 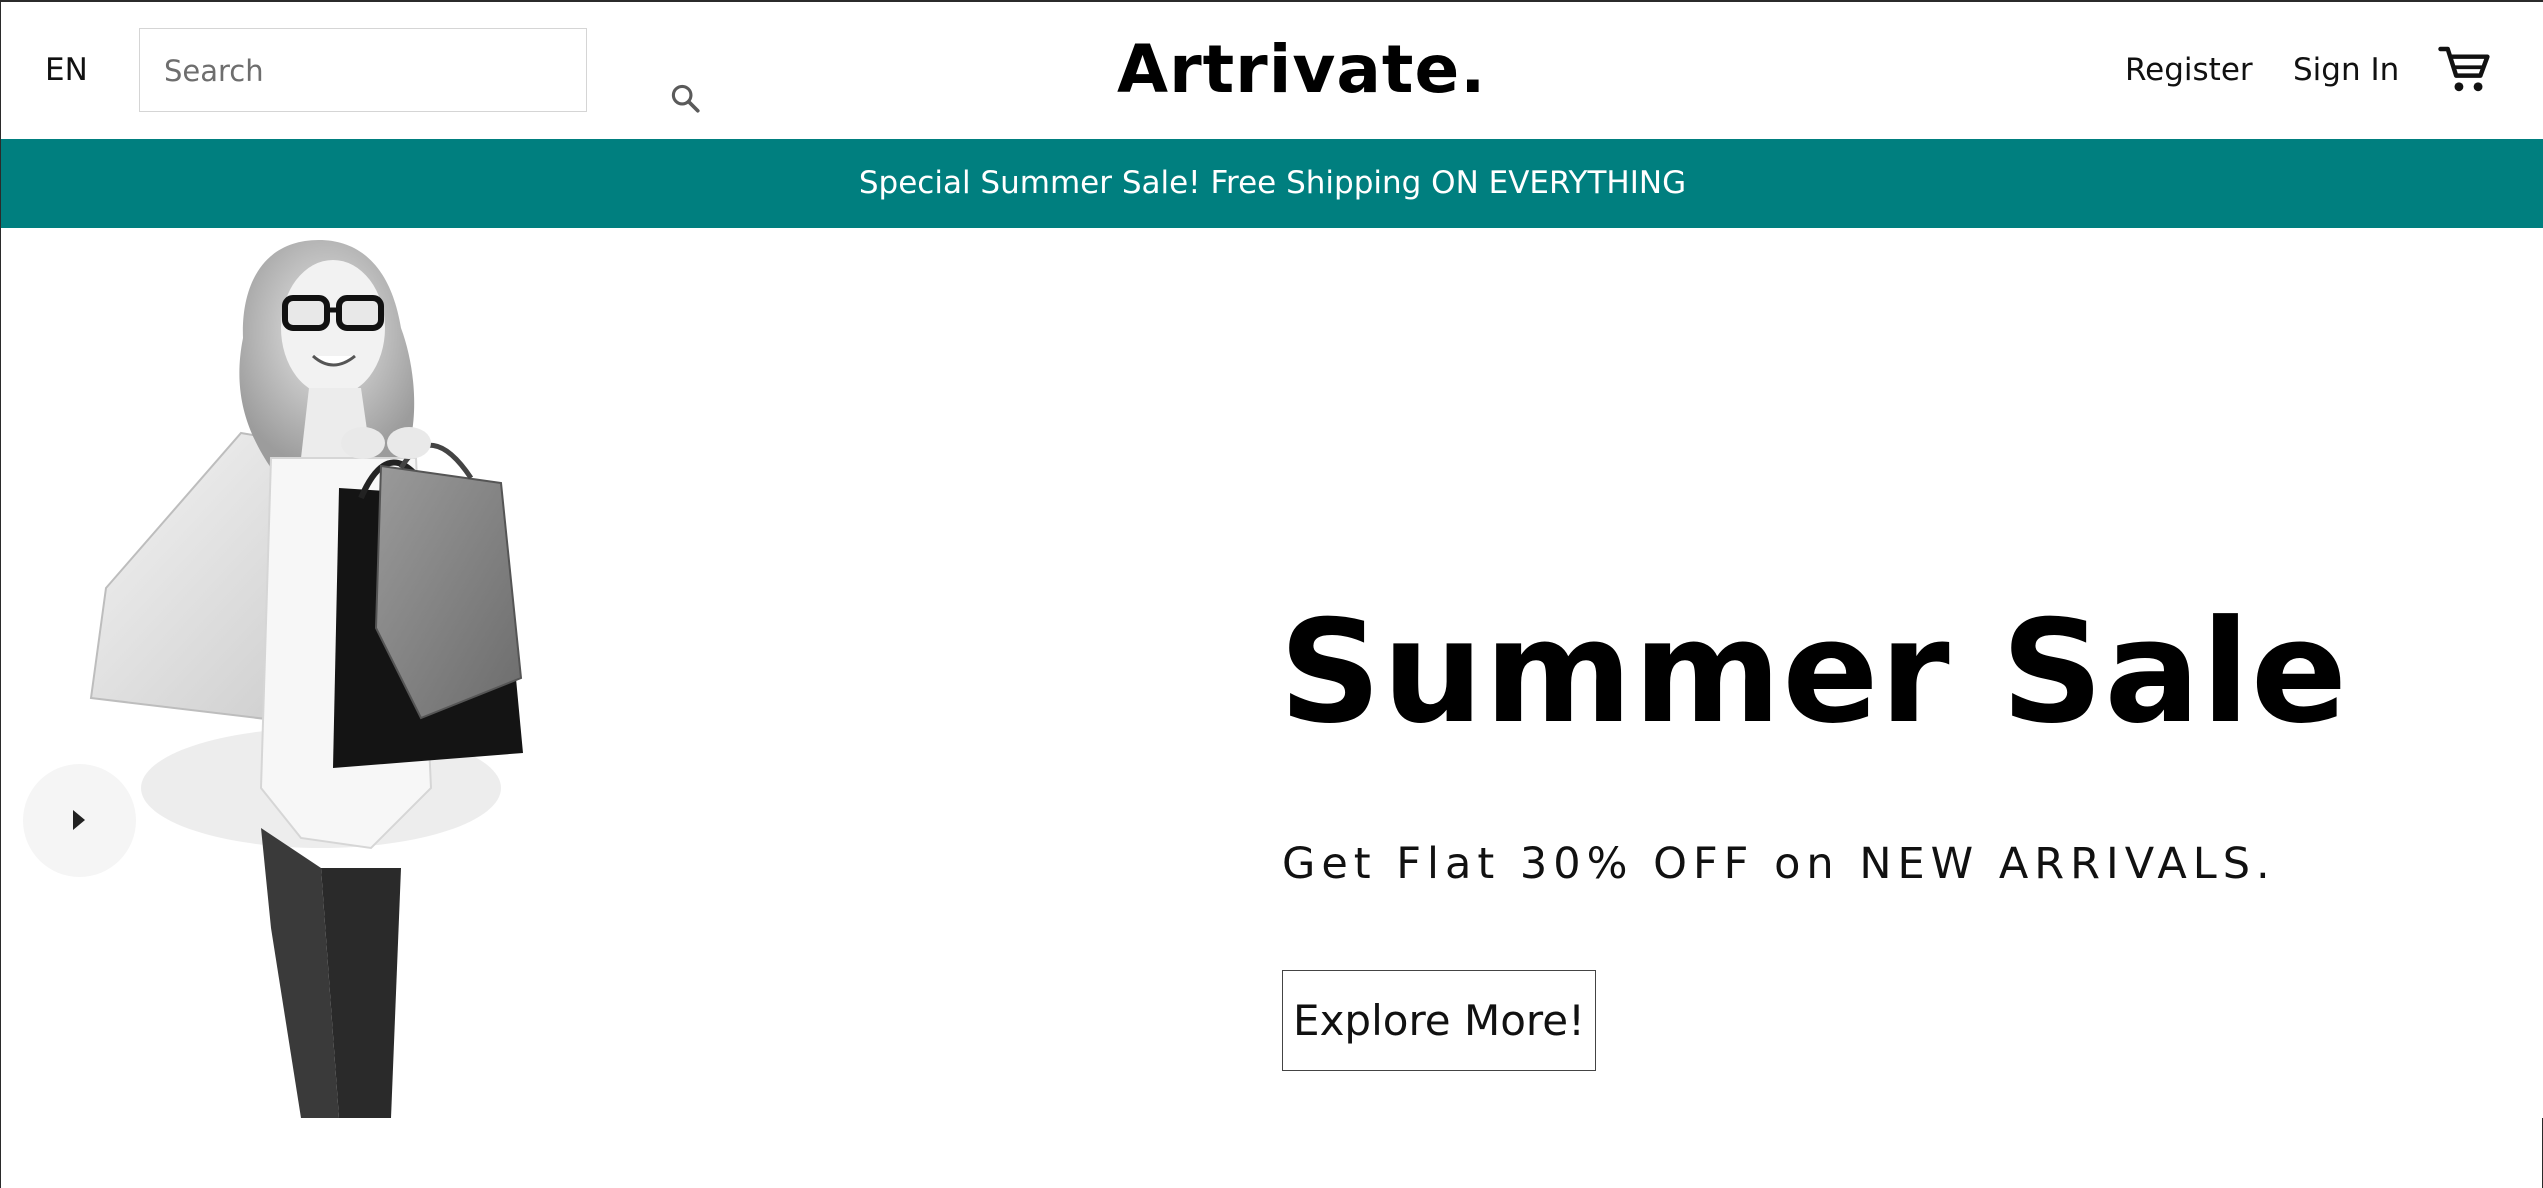 I want to click on search-box, so click(x=419, y=70).